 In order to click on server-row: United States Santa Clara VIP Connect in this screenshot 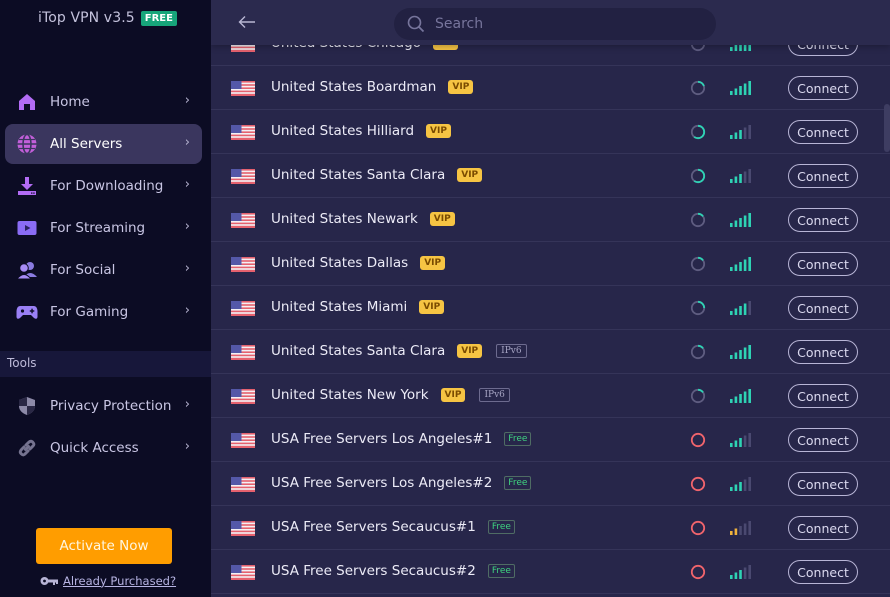, I will do `click(550, 176)`.